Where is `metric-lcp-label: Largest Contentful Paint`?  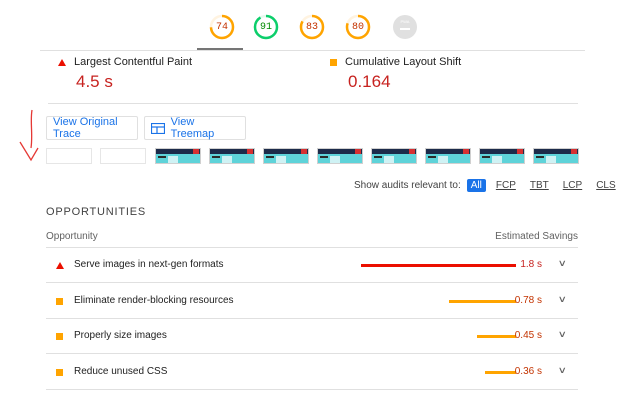
metric-lcp-label: Largest Contentful Paint is located at coordinates (133, 62).